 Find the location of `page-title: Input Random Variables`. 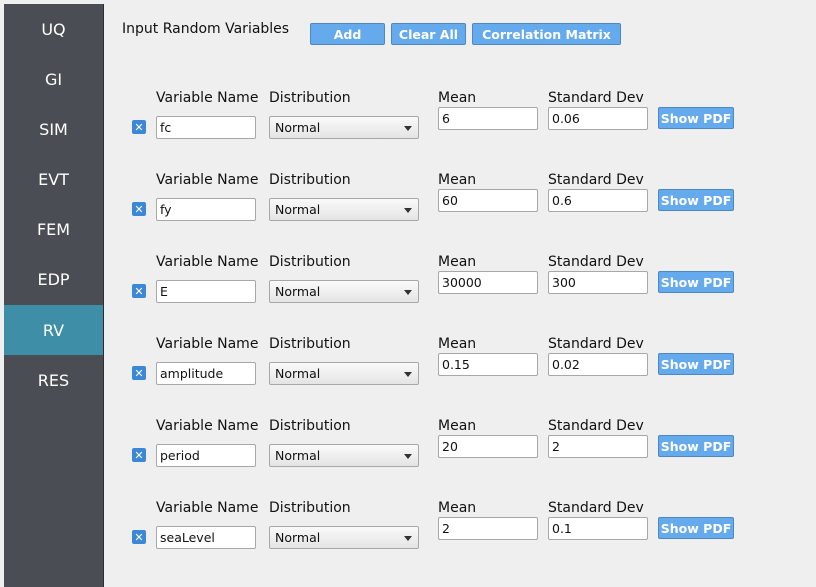

page-title: Input Random Variables is located at coordinates (206, 29).